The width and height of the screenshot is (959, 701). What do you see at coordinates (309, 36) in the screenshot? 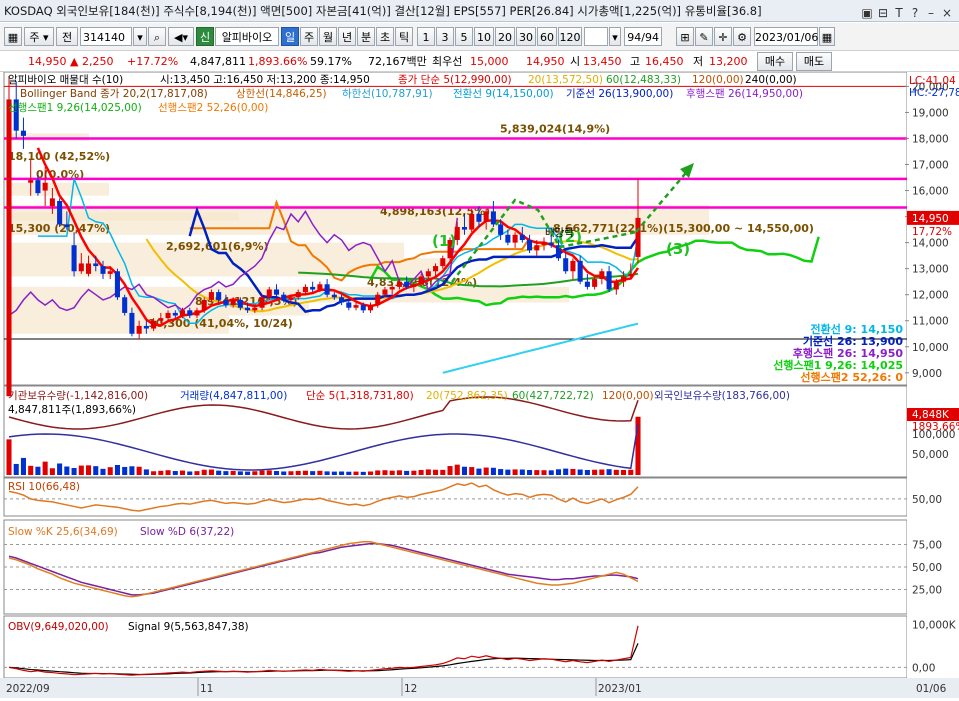
I see `tab-week: 주` at bounding box center [309, 36].